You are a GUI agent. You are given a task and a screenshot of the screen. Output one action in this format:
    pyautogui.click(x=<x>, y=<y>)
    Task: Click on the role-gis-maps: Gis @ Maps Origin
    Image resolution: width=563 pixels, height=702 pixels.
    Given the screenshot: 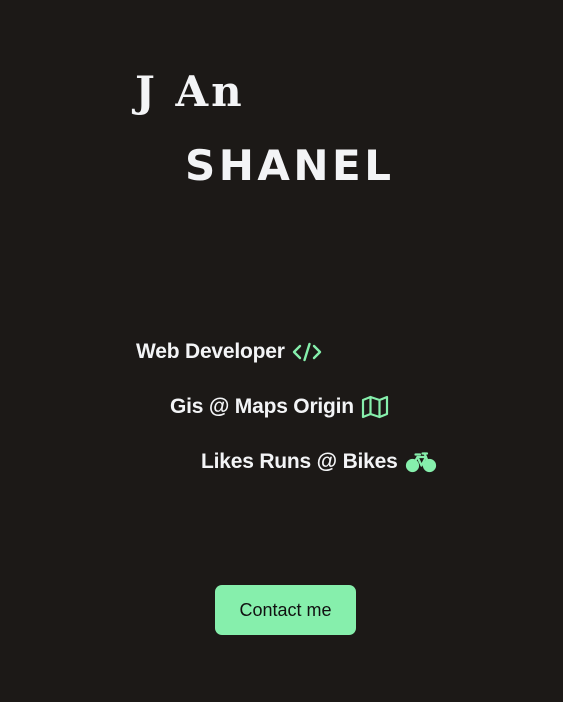 What is the action you would take?
    pyautogui.click(x=279, y=407)
    